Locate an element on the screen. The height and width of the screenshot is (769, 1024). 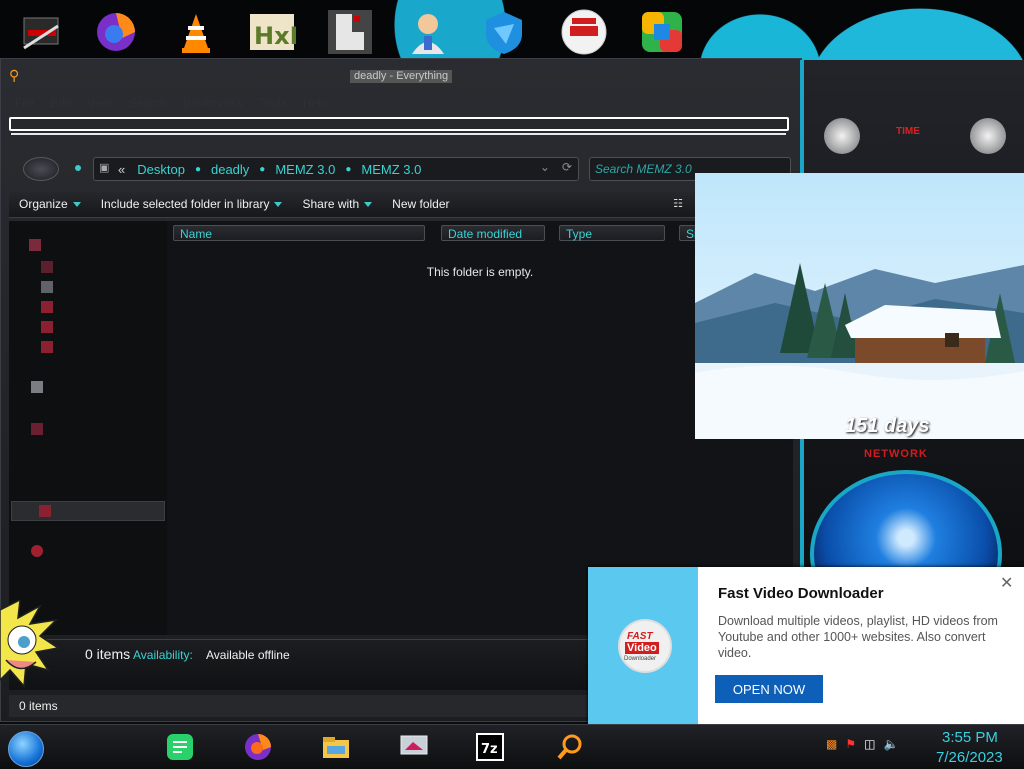
availability-value: Available offline is located at coordinates (248, 655).